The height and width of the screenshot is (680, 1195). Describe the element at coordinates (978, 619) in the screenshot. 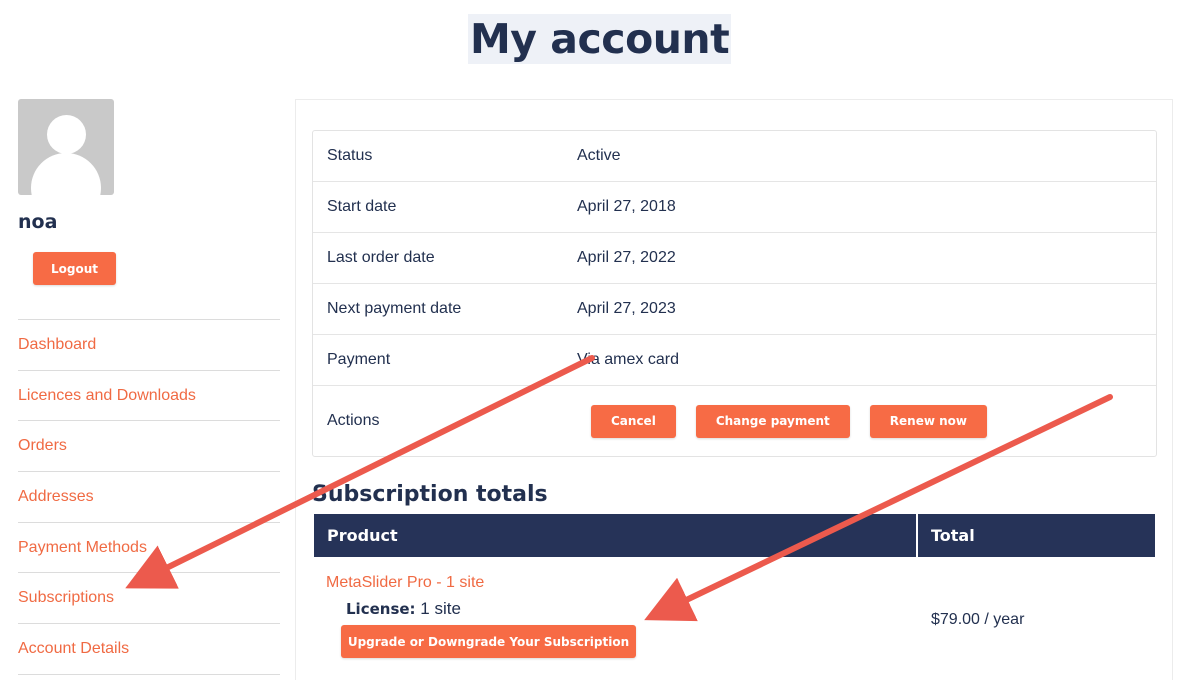

I see `total-value: $79.00 / year` at that location.